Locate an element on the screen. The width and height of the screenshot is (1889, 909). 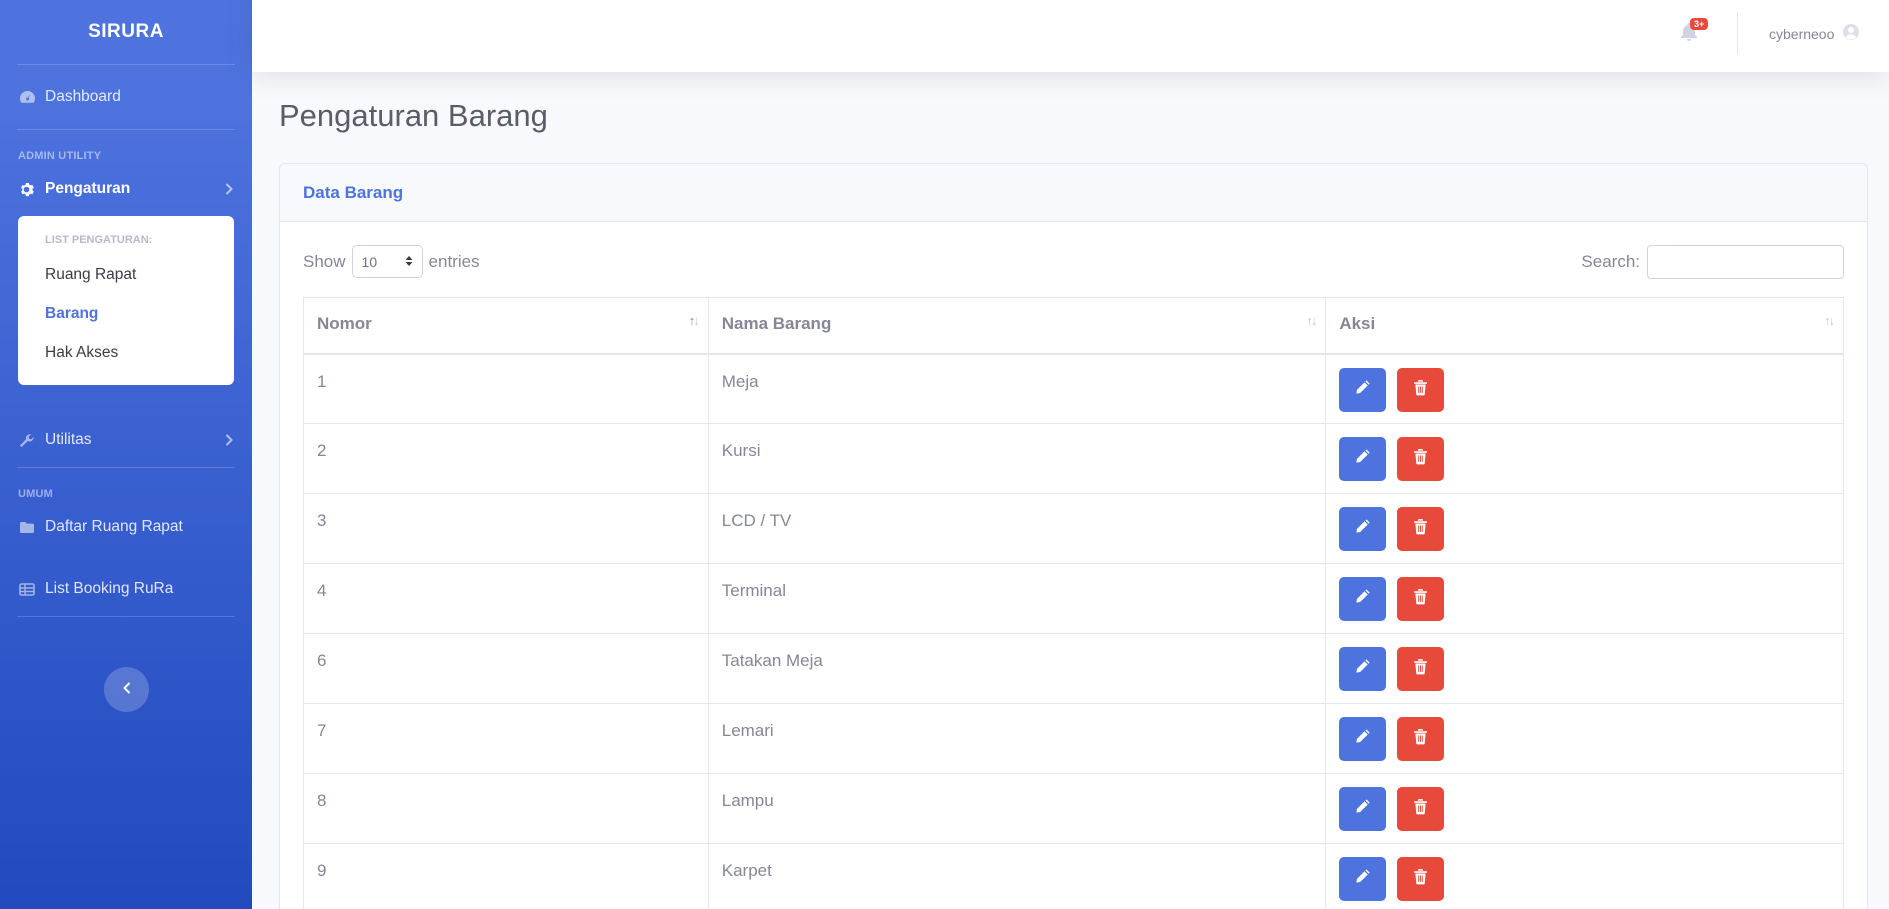
table-row: 3 LCD / TV is located at coordinates (1073, 528).